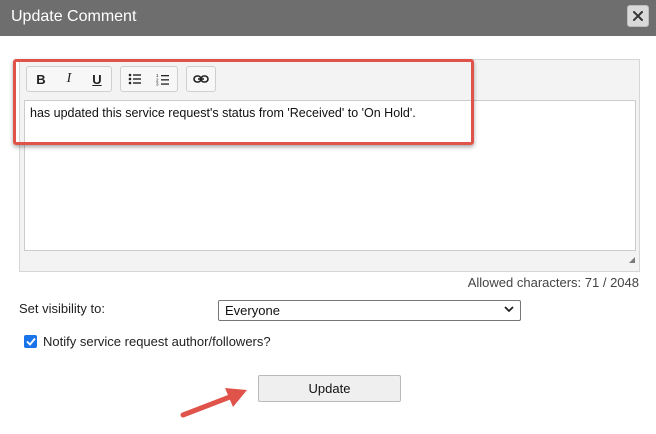 This screenshot has width=656, height=434. I want to click on resize-handle-icon, so click(632, 260).